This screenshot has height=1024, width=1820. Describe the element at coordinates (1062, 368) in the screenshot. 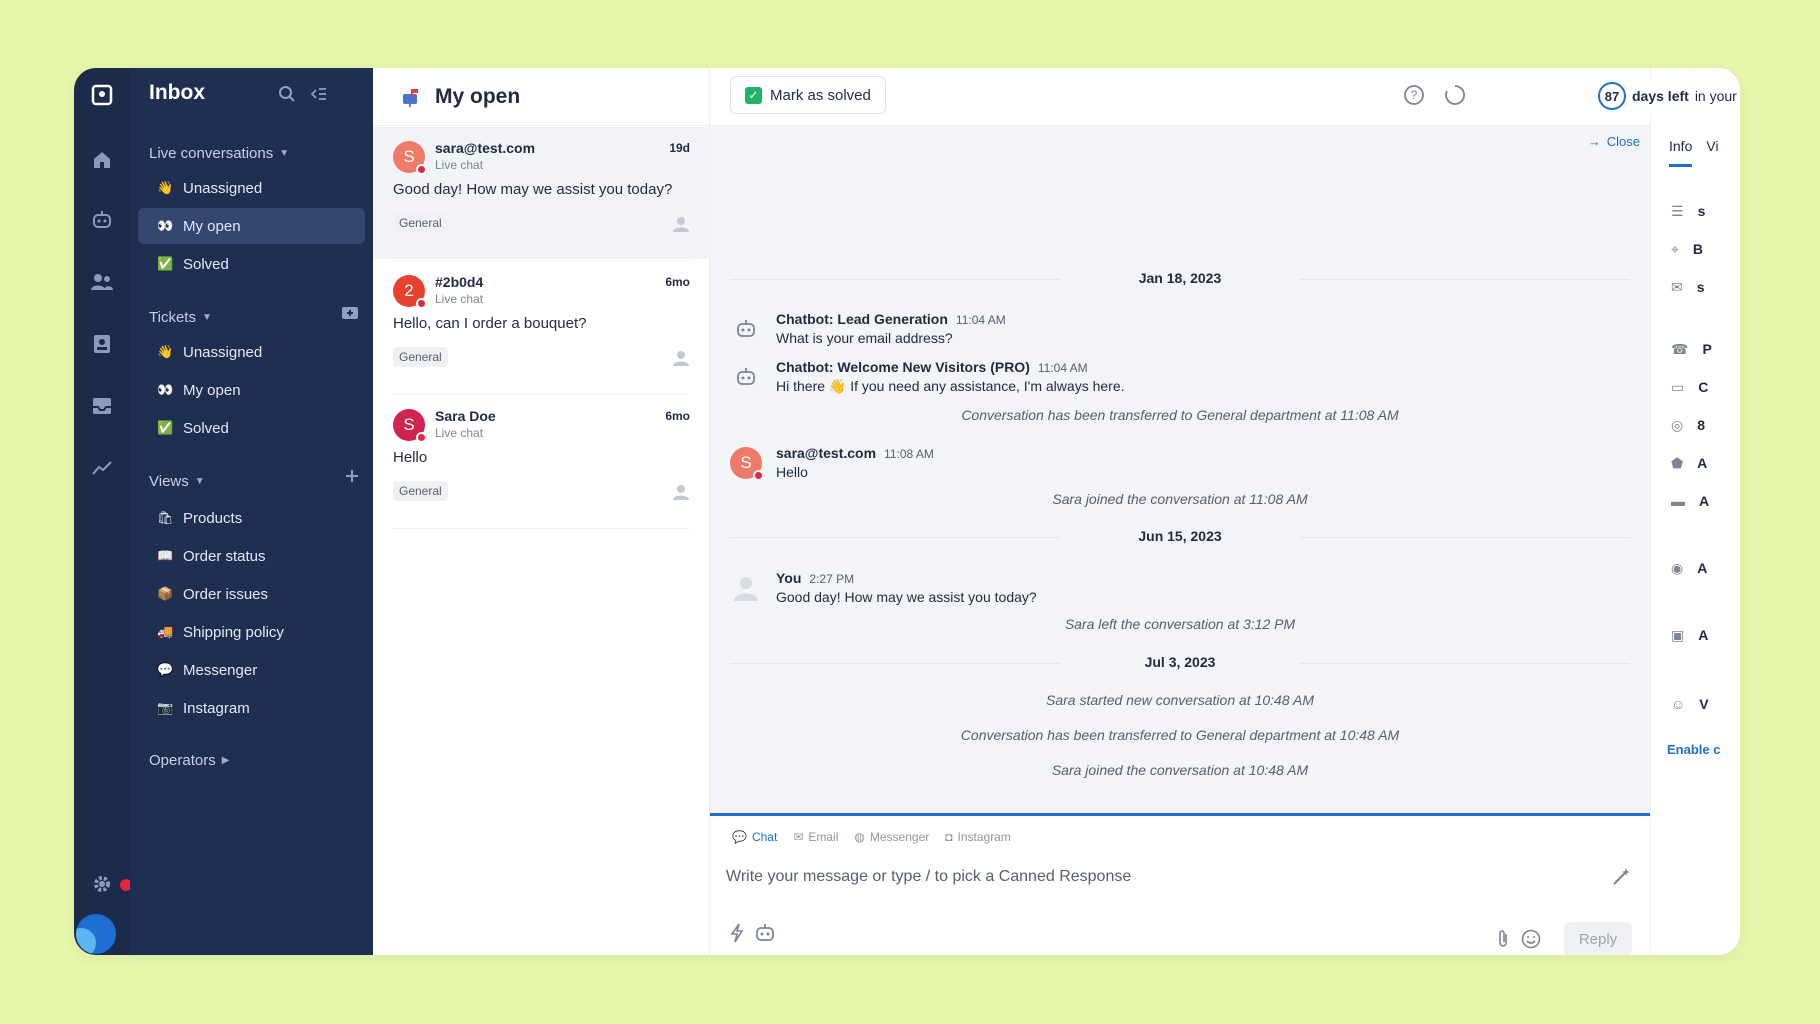

I see `message-time: 11:04 AM` at that location.